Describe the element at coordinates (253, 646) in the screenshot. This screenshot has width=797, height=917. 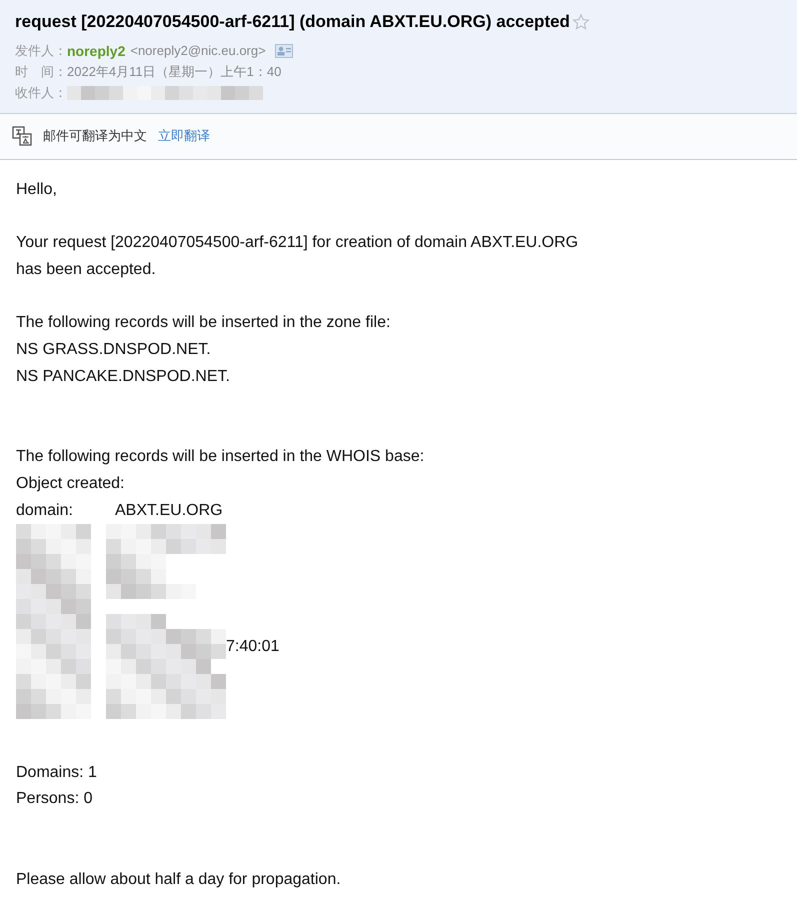
I see `body-text-line: 7:40:01` at that location.